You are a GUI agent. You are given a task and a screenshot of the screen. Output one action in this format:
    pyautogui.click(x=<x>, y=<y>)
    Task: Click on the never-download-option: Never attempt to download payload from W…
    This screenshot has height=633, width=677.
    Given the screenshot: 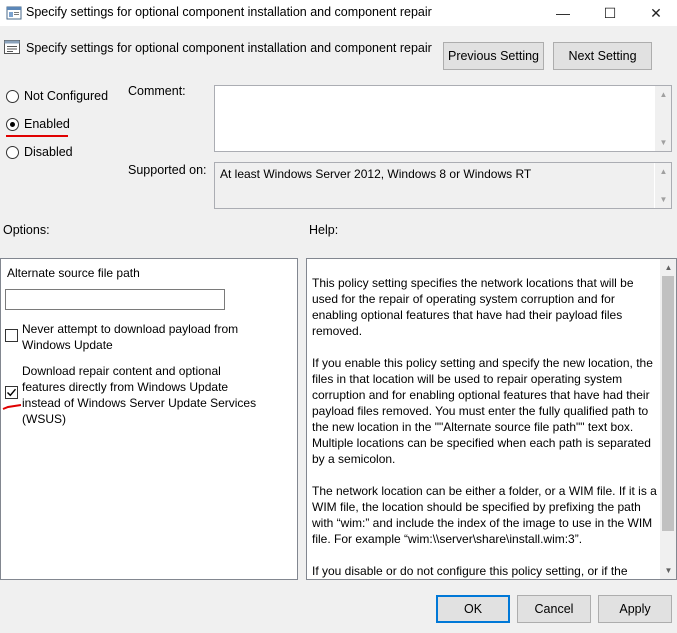 What is the action you would take?
    pyautogui.click(x=133, y=337)
    